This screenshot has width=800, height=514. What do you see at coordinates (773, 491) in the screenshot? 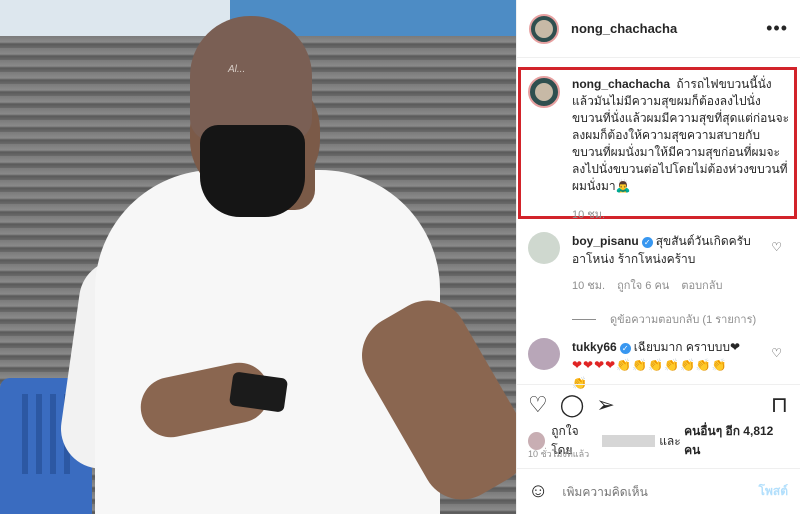
I see `post-button: โพสต์` at bounding box center [773, 491].